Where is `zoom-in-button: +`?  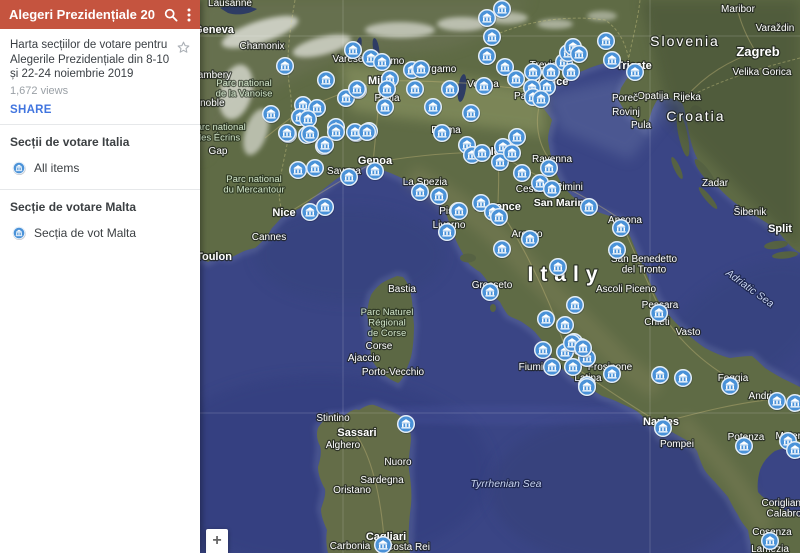 zoom-in-button: + is located at coordinates (217, 541).